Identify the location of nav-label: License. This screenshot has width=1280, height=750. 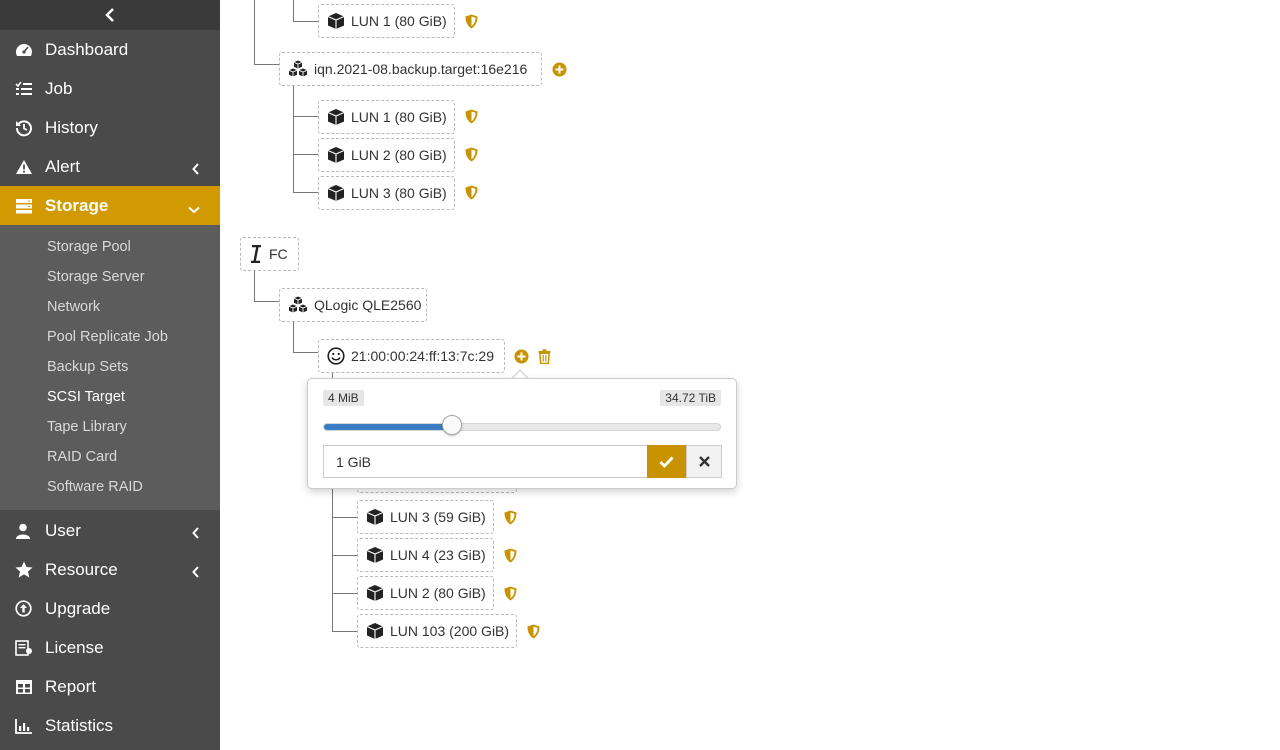
(74, 647).